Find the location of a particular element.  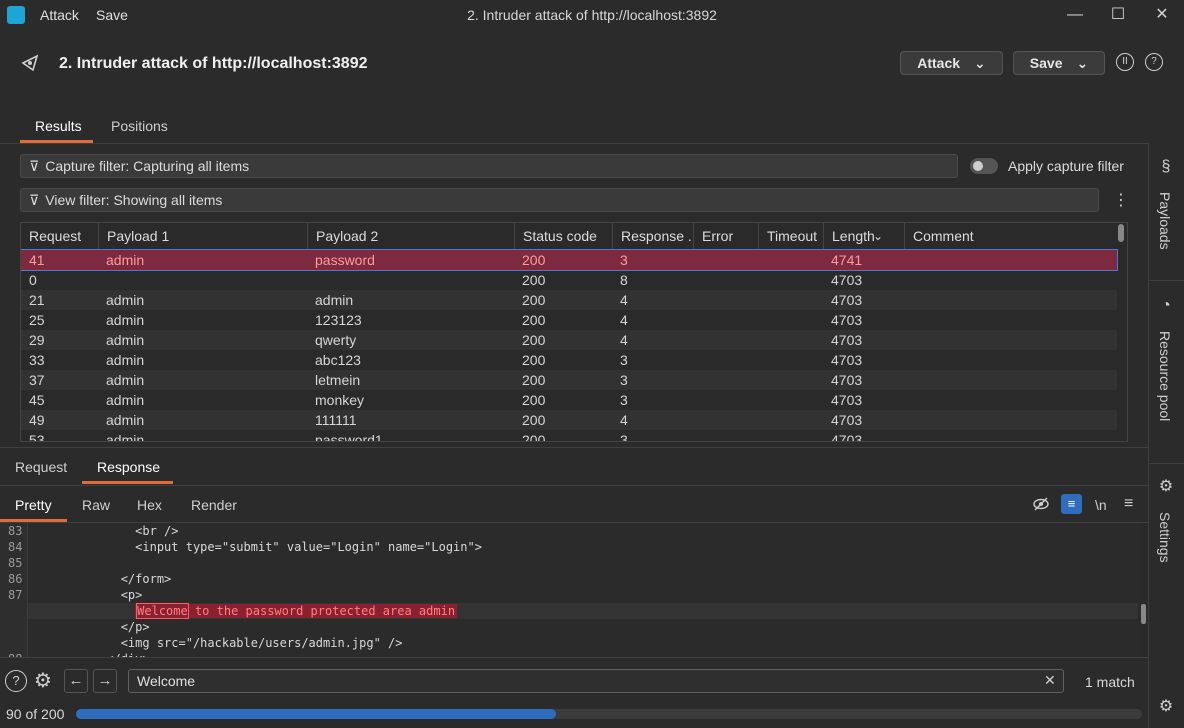

sidebar-item-resource-pool: Resource pool is located at coordinates (1165, 376).